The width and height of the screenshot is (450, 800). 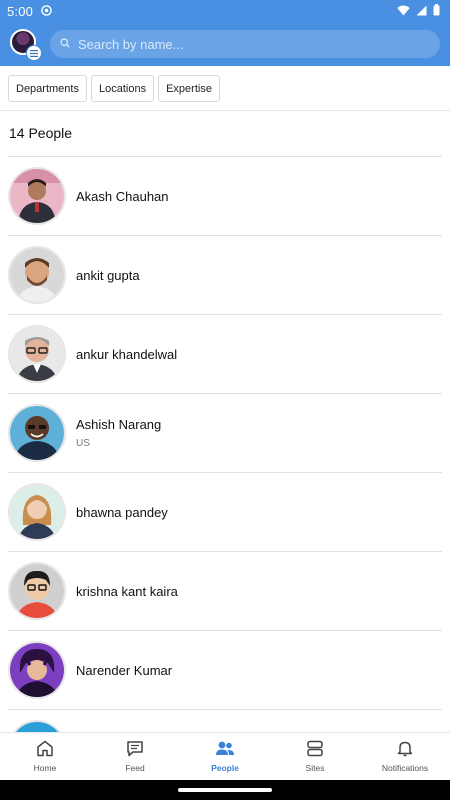 What do you see at coordinates (403, 11) in the screenshot?
I see `wifi-icon` at bounding box center [403, 11].